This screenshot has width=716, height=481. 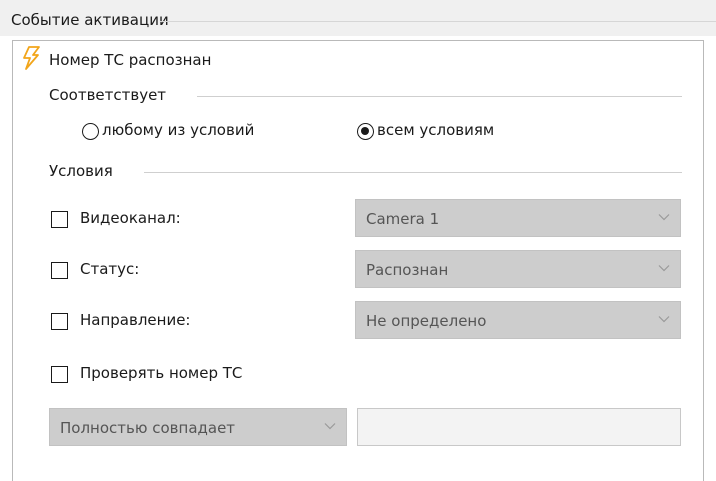 I want to click on event-label: Номер ТС распознан, so click(x=130, y=60).